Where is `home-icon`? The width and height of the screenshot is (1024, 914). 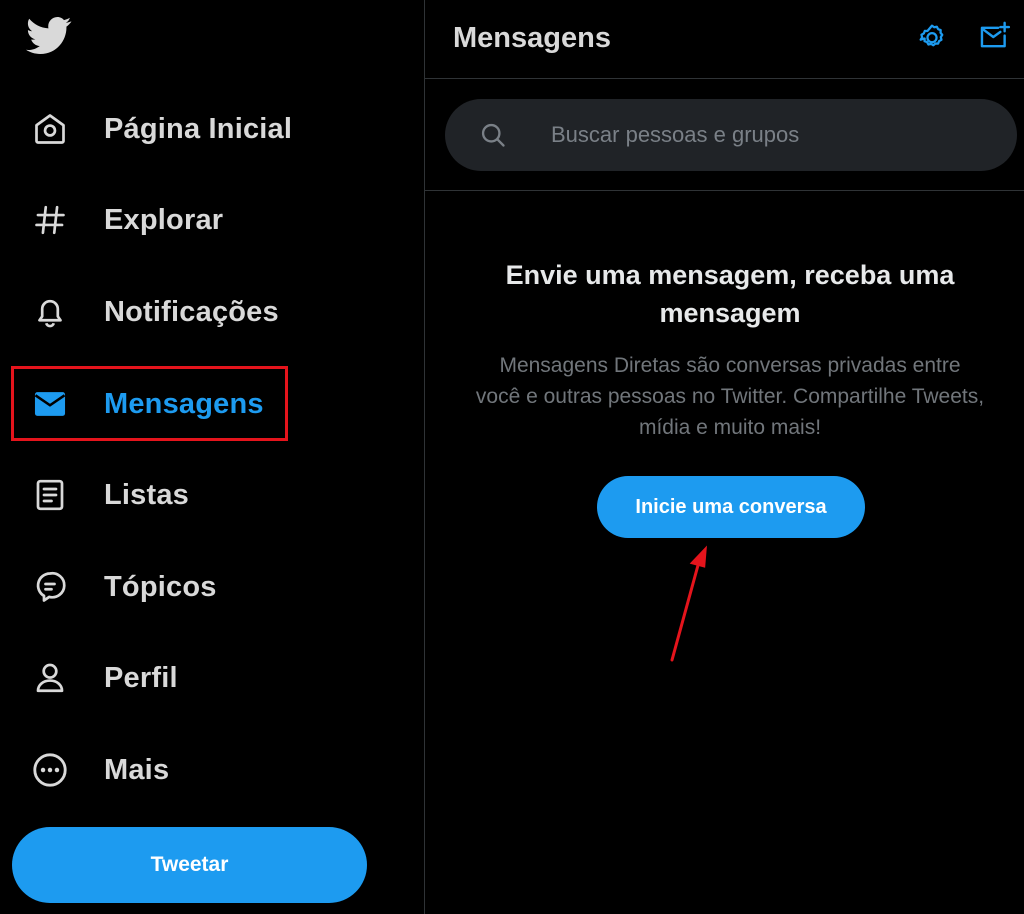 home-icon is located at coordinates (50, 129).